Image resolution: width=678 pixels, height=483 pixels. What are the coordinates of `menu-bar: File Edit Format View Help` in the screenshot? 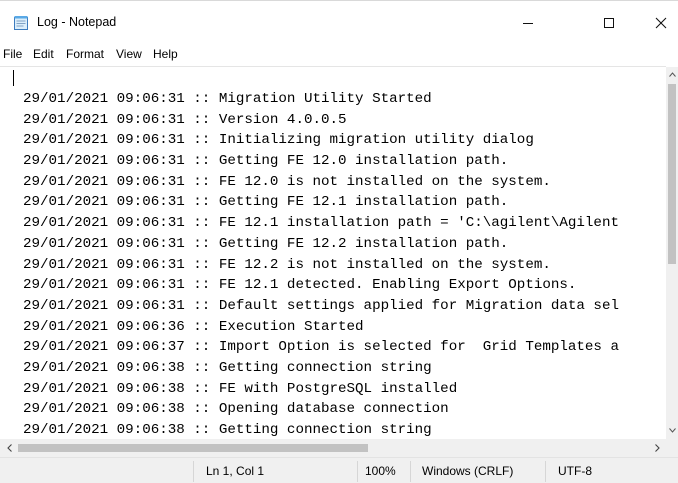 It's located at (339, 55).